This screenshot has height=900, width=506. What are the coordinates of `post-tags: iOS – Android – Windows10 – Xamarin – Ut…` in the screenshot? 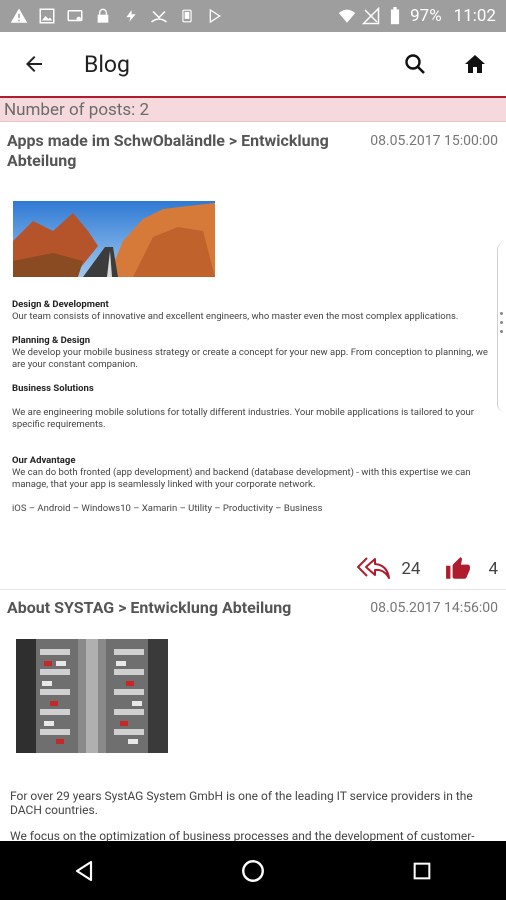 It's located at (167, 508).